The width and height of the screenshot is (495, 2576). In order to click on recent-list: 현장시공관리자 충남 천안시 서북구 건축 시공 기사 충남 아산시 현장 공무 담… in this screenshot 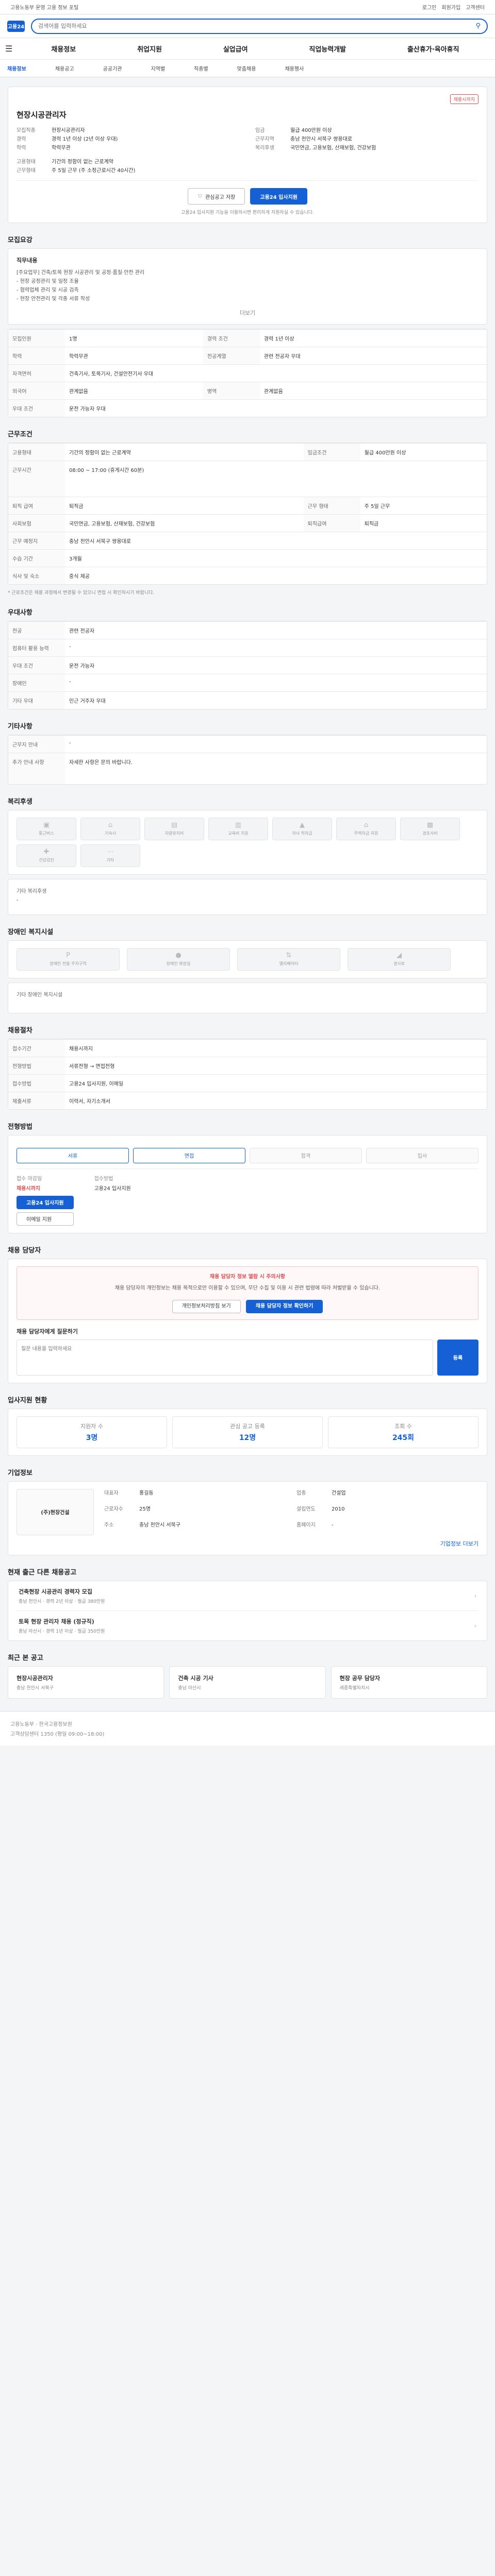, I will do `click(247, 1682)`.